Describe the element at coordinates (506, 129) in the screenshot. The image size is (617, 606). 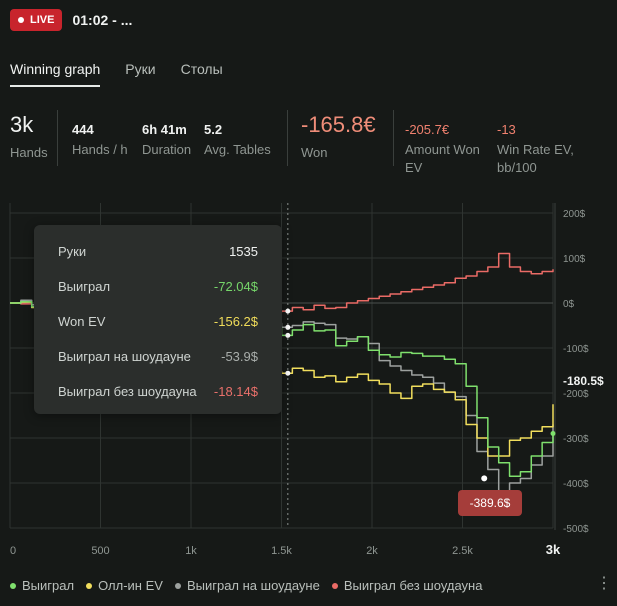
I see `stat-win-rate-ev-value: -13` at that location.